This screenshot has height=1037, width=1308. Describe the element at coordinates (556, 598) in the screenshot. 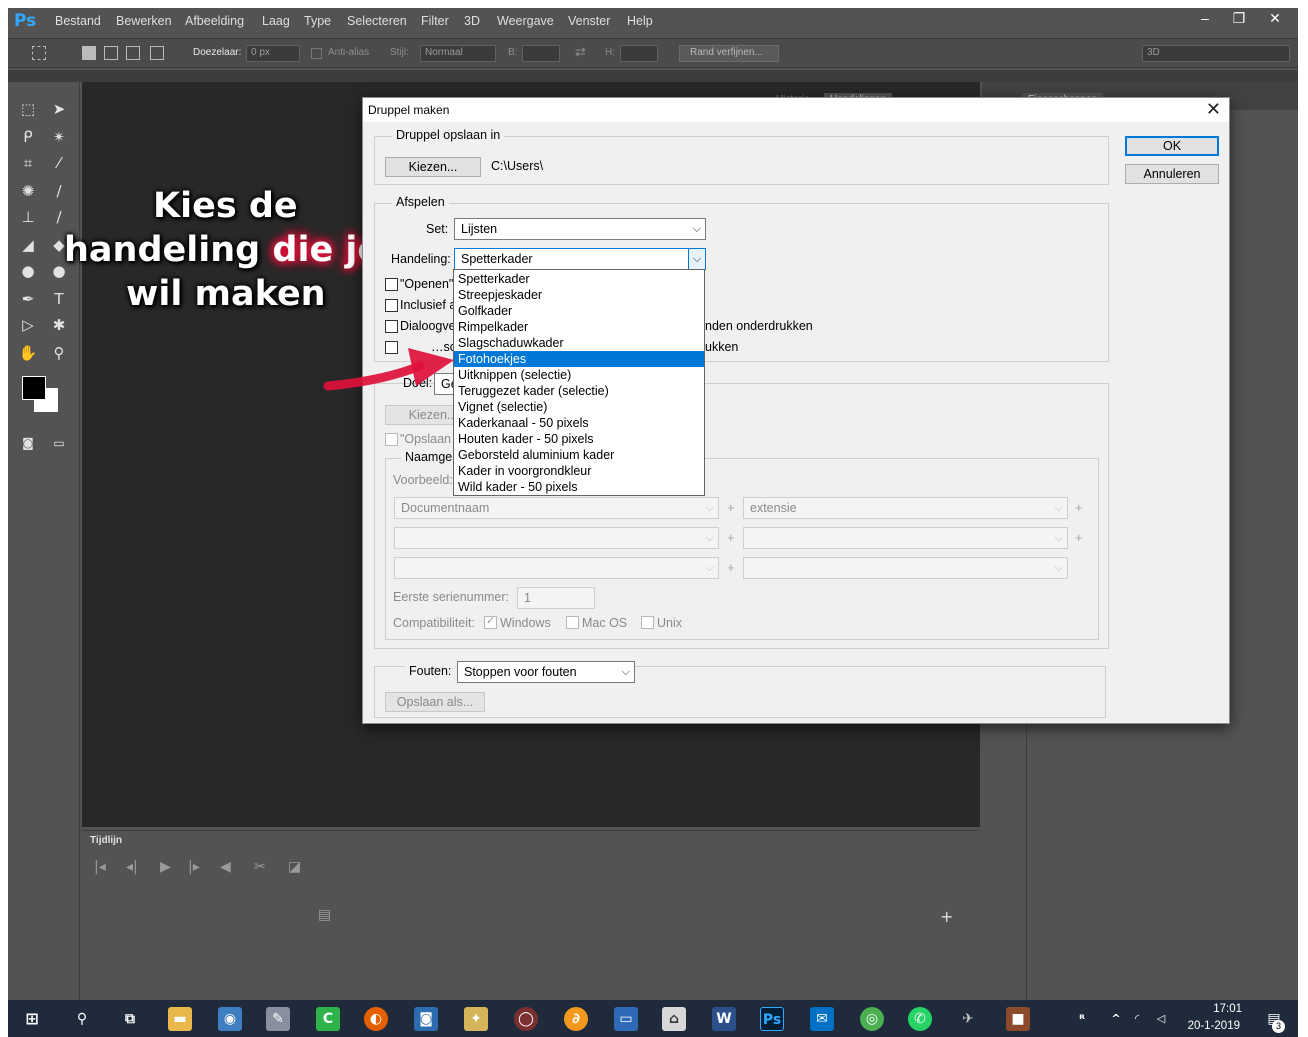

I see `serial-input: 1` at that location.